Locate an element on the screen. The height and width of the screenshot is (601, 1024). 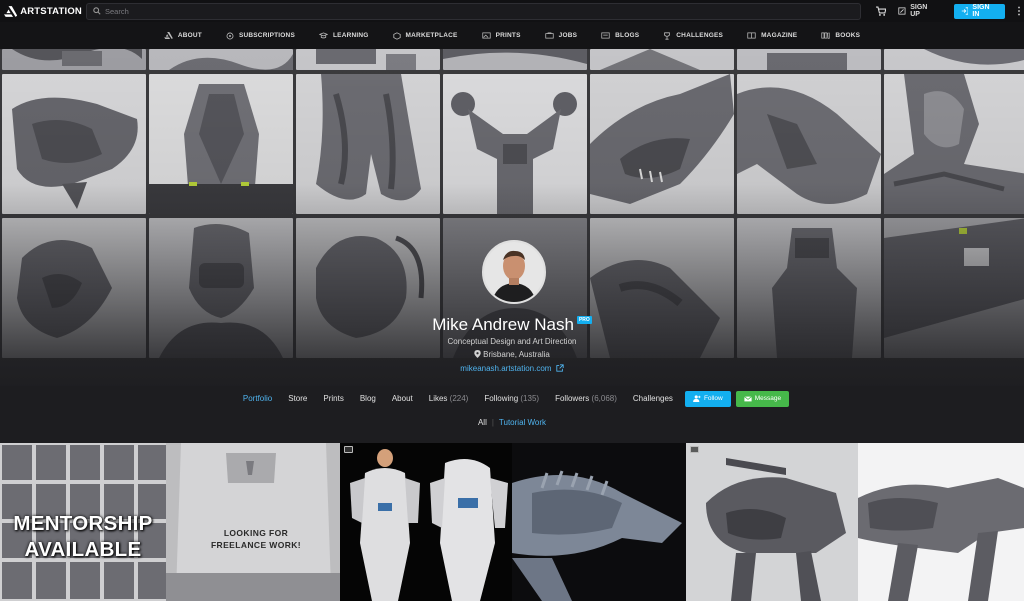
sign-up-button: SIGN UP is located at coordinates (918, 11).